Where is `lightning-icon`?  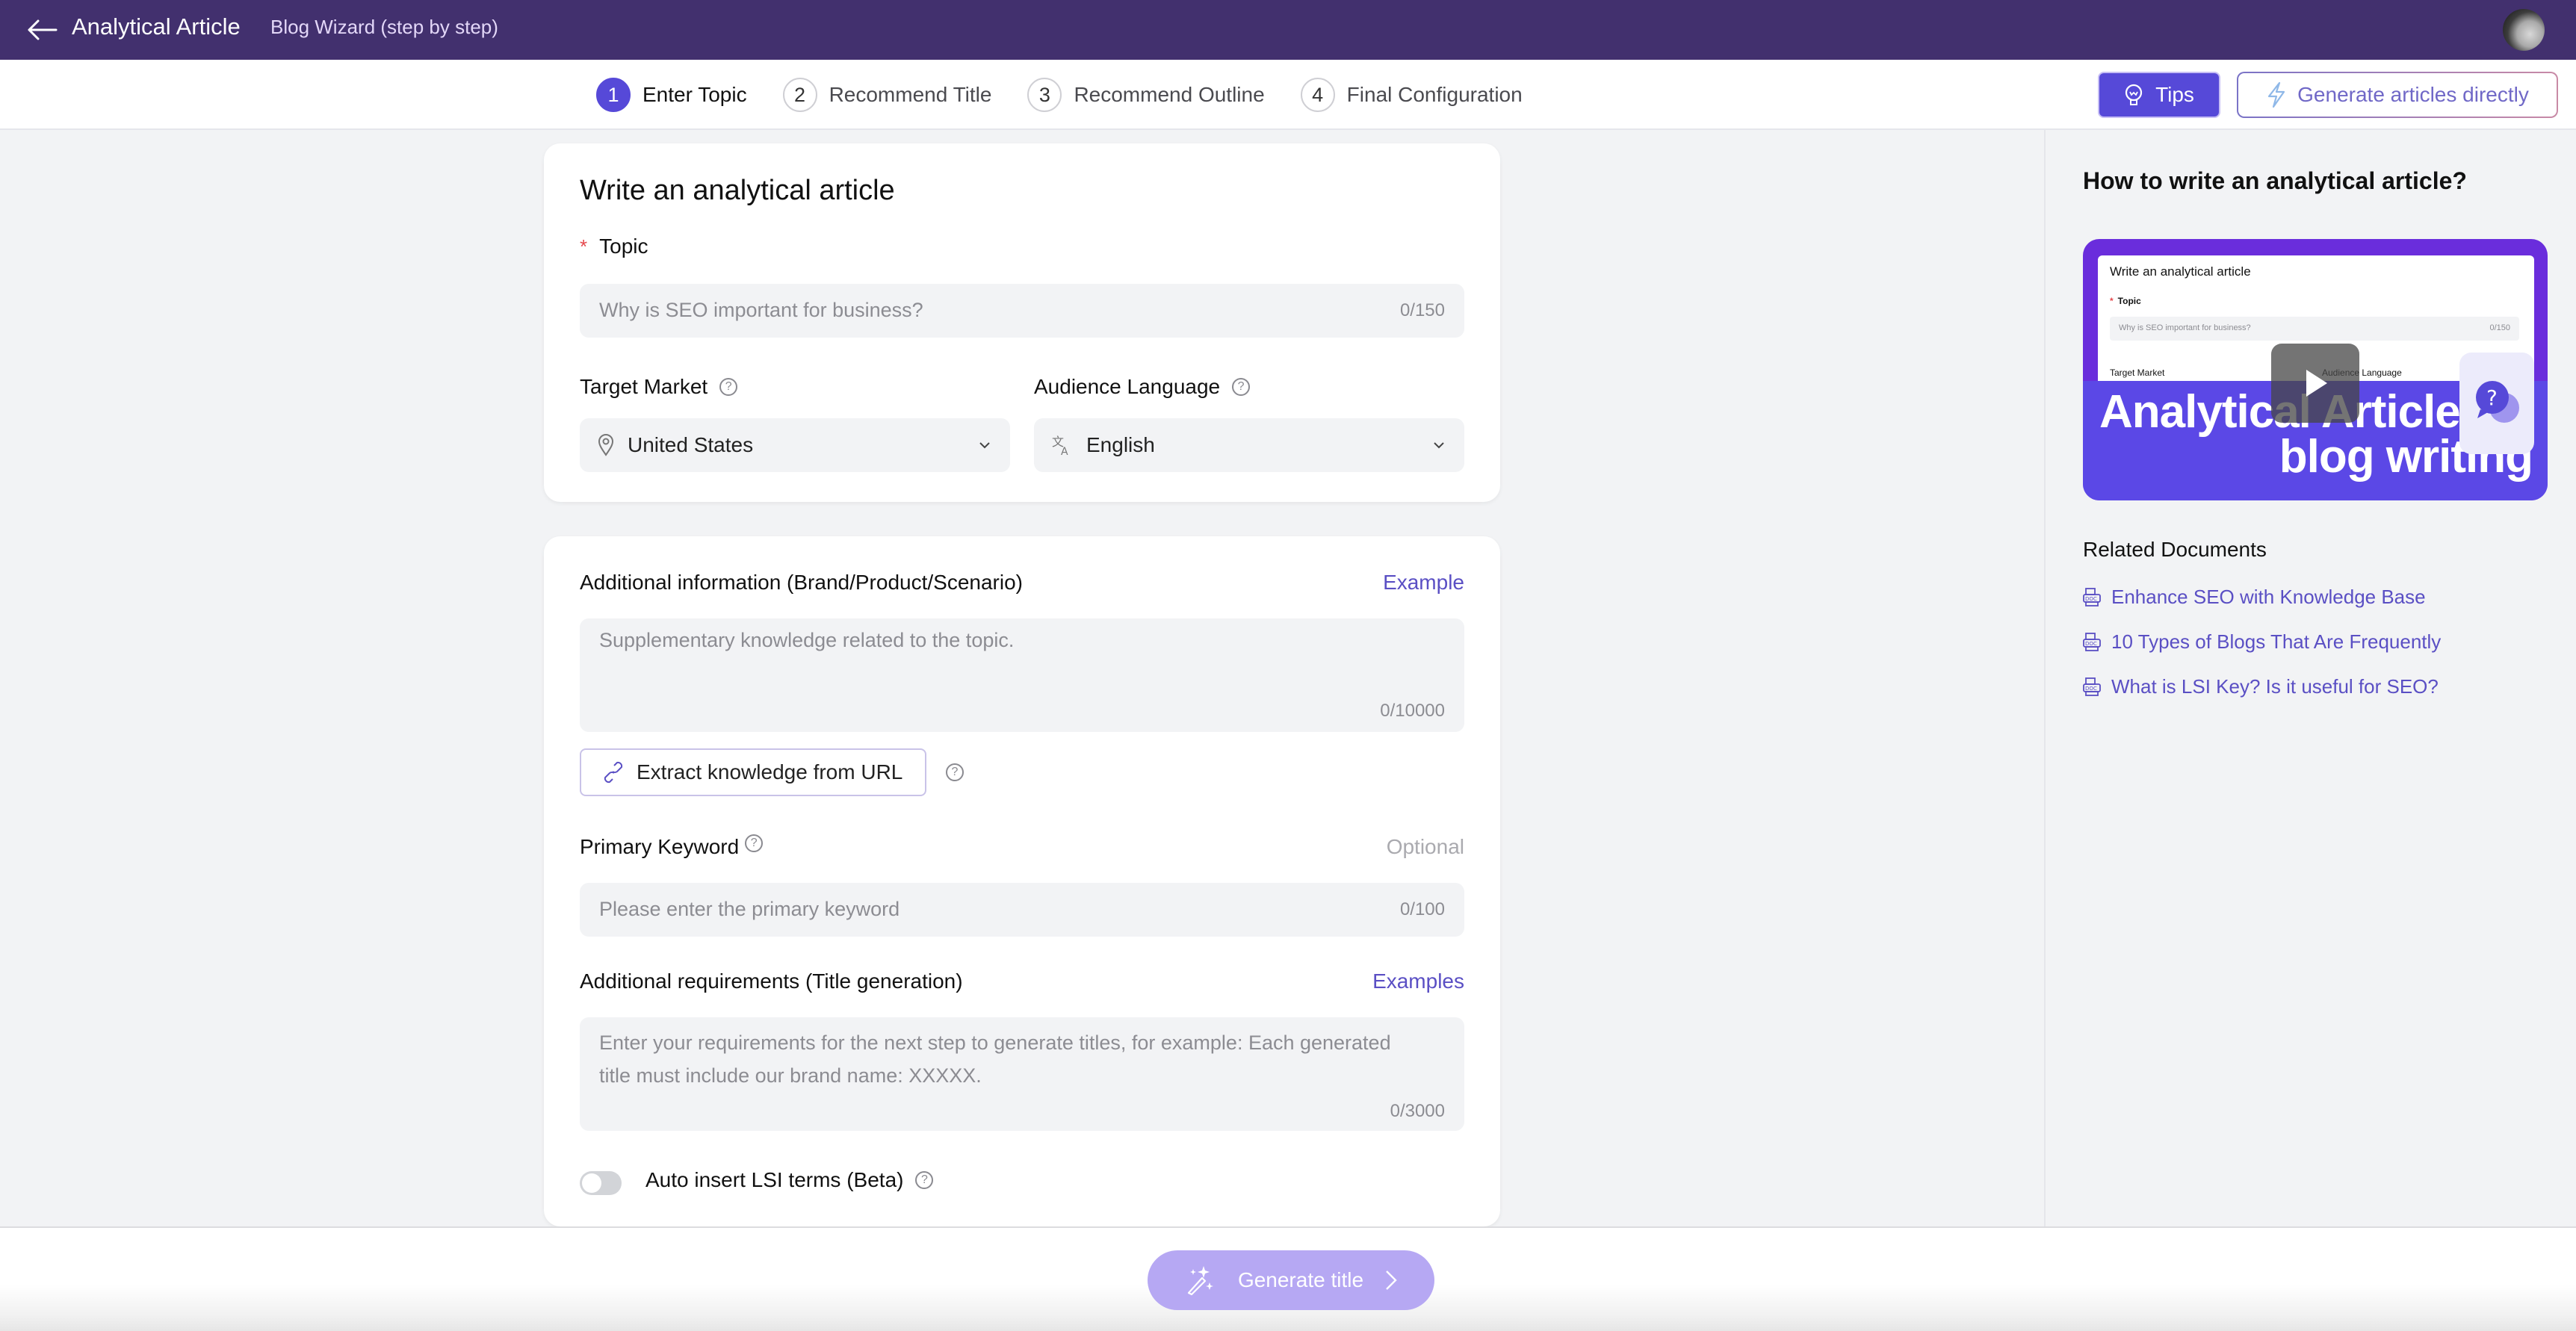
lightning-icon is located at coordinates (2276, 94).